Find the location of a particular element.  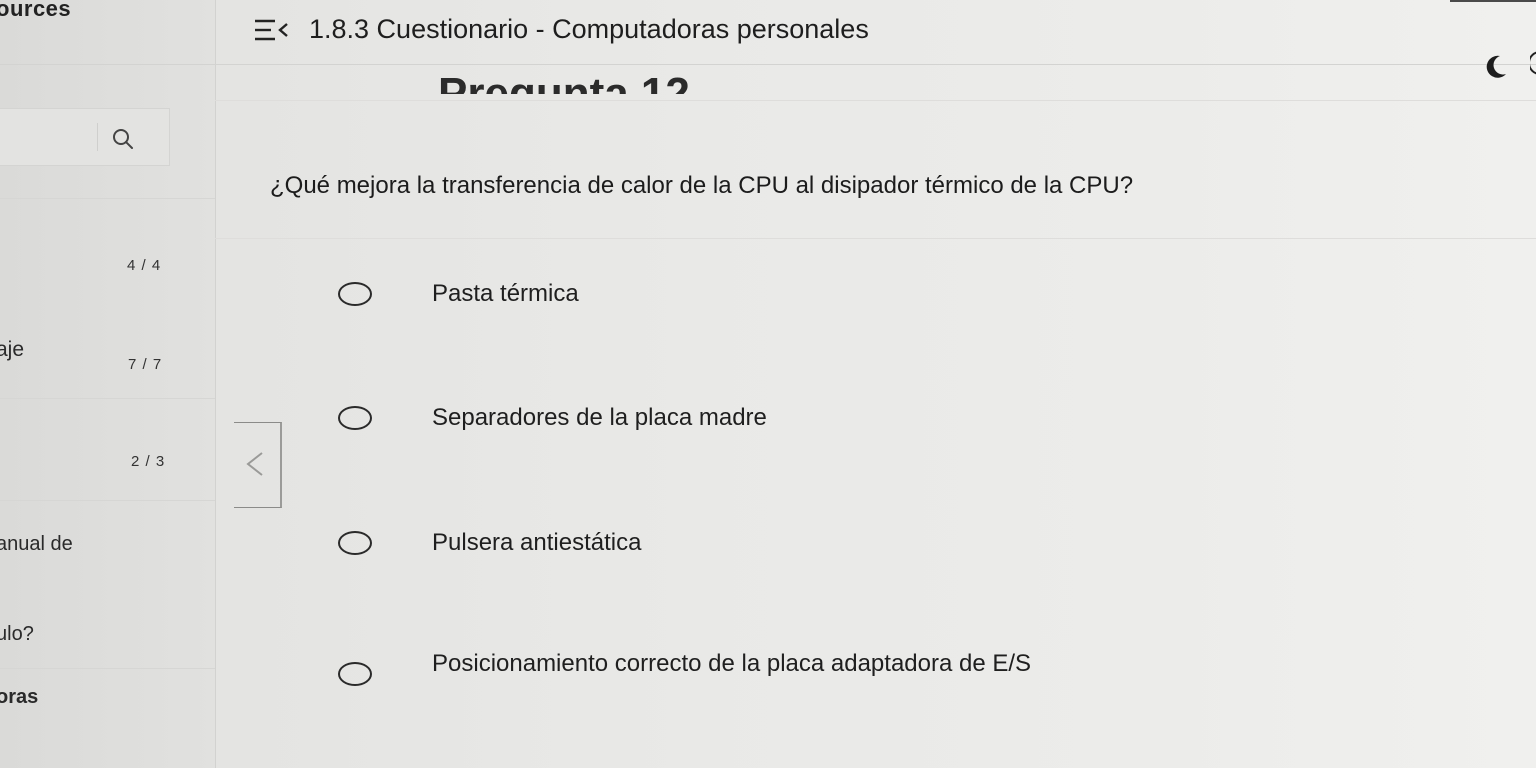

theme-toggle-icon is located at coordinates (1533, 63).